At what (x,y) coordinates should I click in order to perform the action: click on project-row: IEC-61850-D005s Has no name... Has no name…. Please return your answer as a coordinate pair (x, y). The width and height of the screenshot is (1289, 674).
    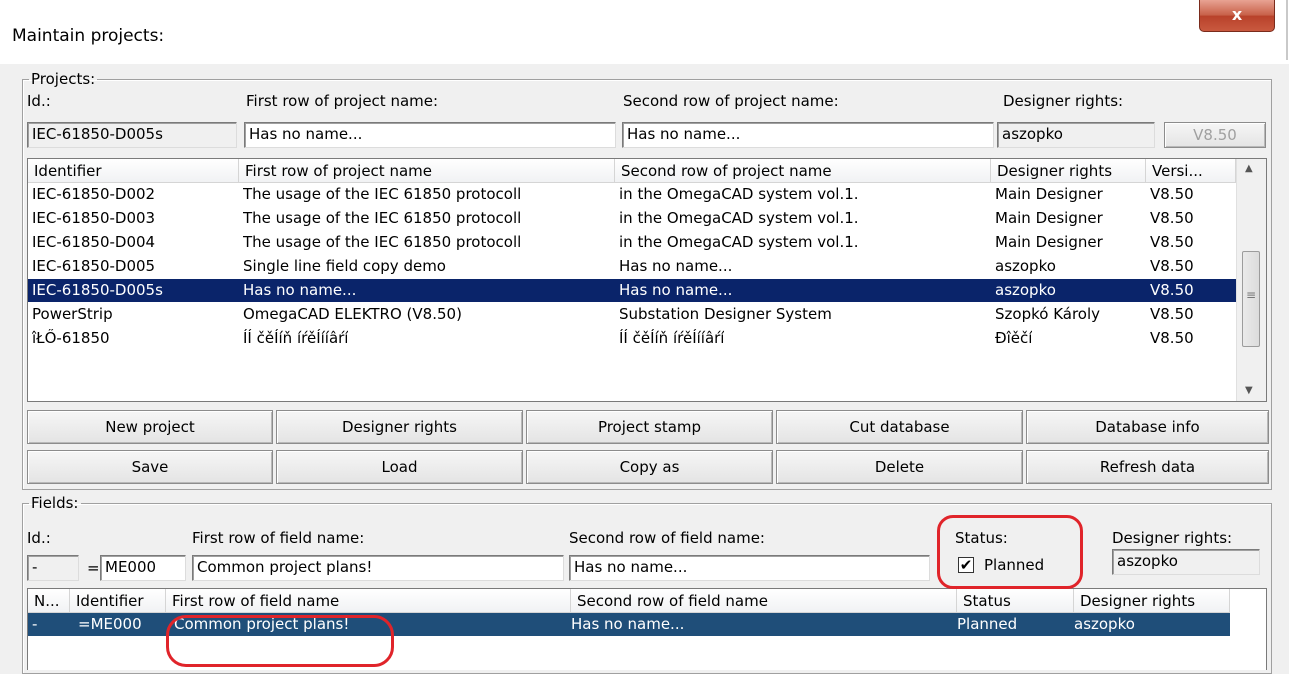
    Looking at the image, I should click on (632, 290).